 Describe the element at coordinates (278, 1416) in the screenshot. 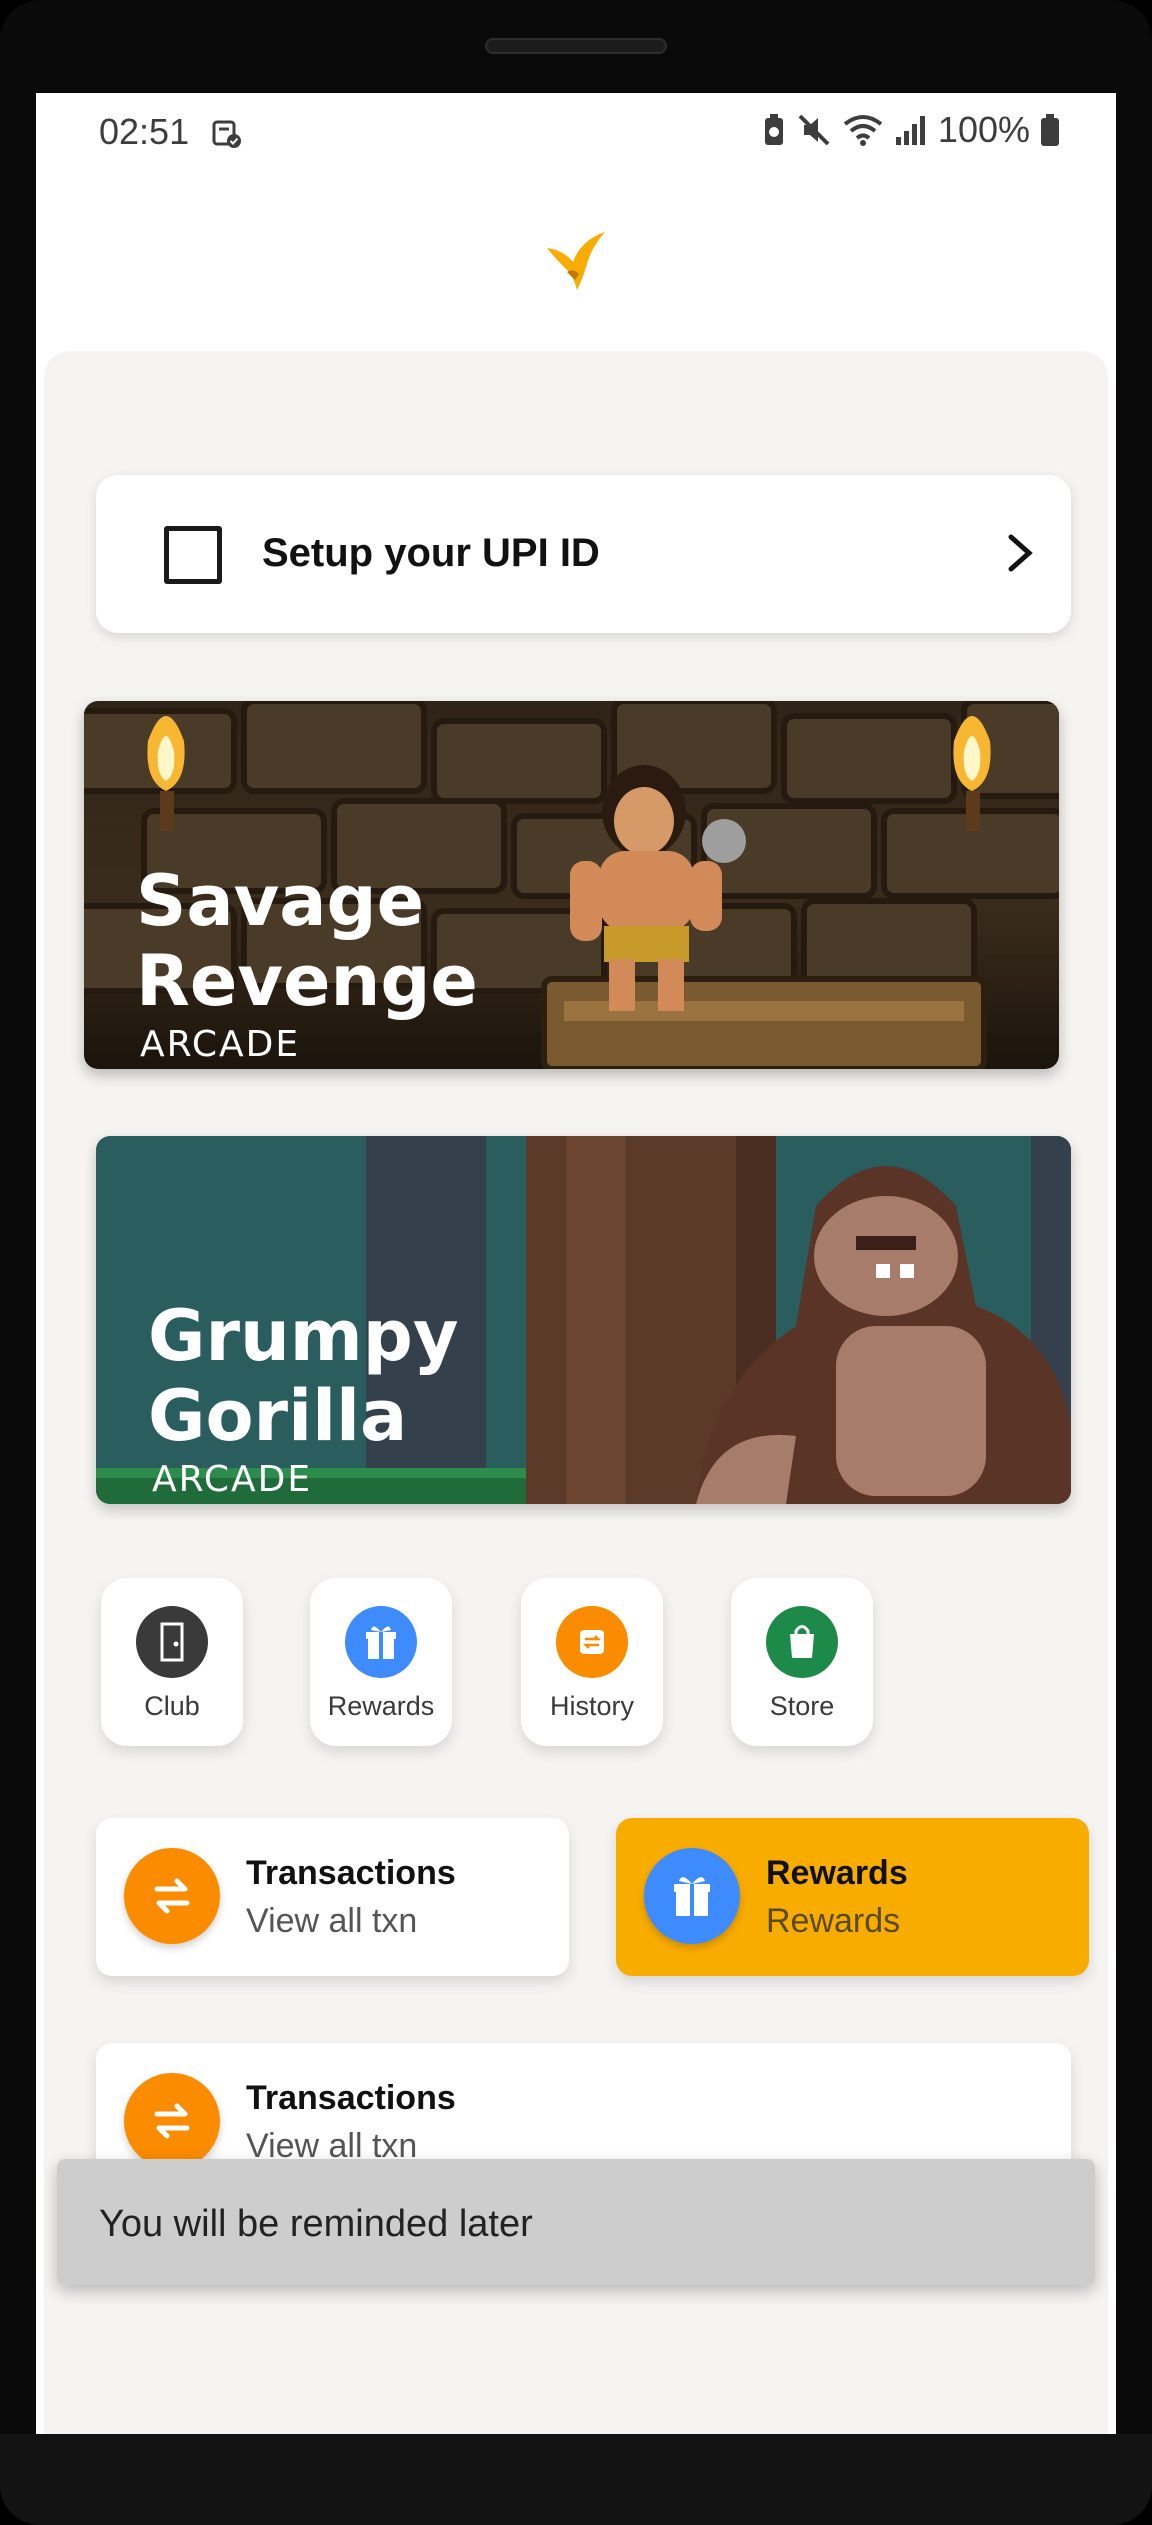

I see `banner-title-line-2: Gorilla` at that location.